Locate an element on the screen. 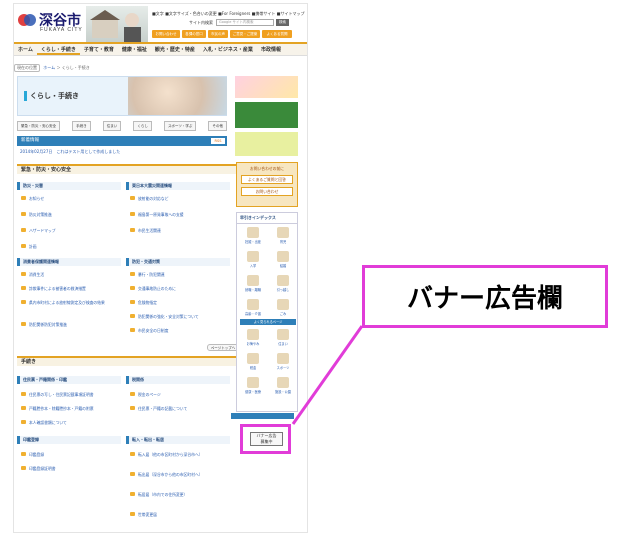 The image size is (634, 535). tab-other: その他 is located at coordinates (217, 126).